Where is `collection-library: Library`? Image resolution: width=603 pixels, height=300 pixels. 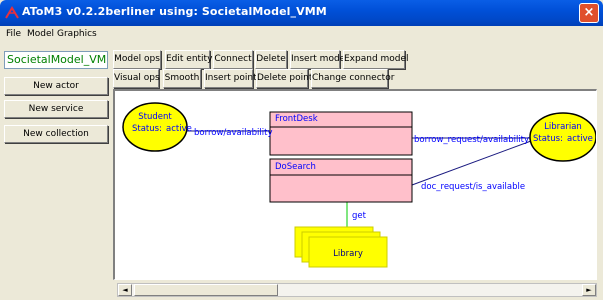 collection-library: Library is located at coordinates (341, 247).